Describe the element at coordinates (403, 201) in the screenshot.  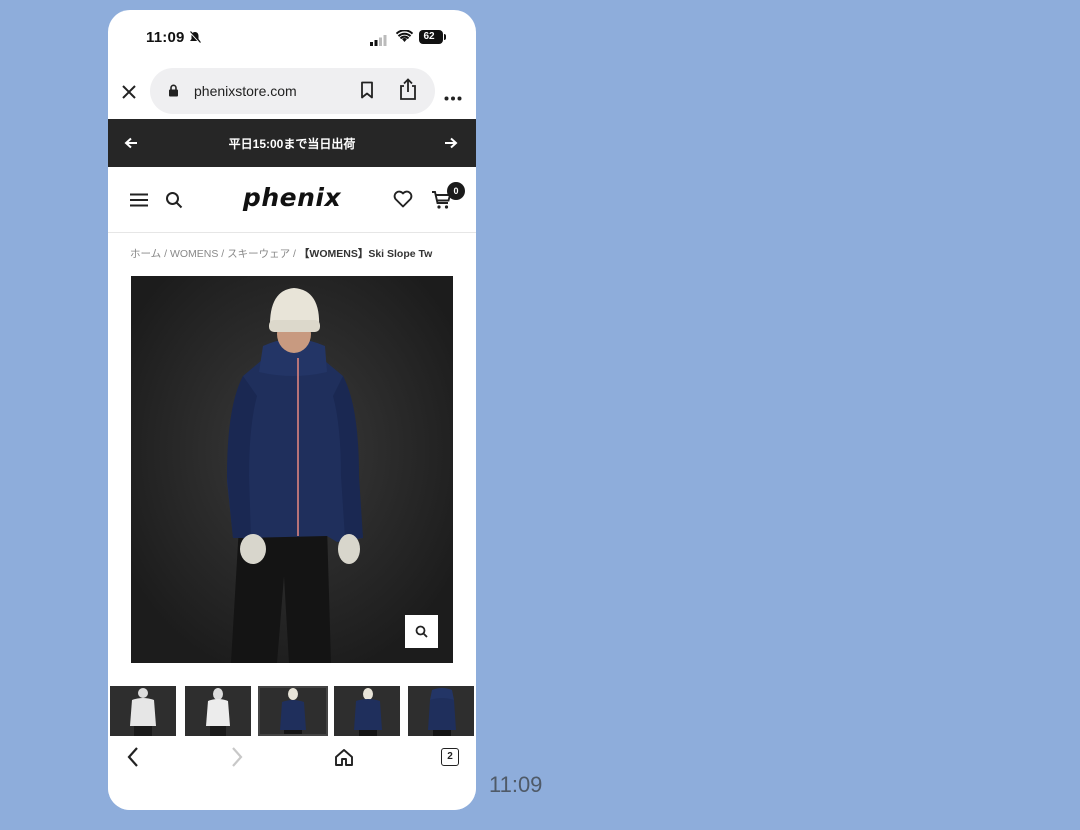
I see `wishlist-heart-icon` at that location.